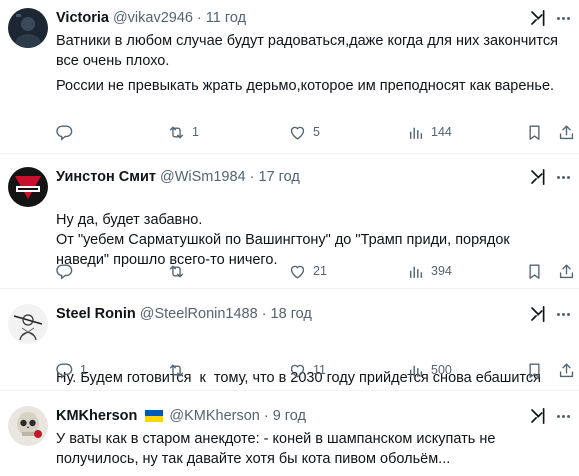 This screenshot has width=579, height=476. What do you see at coordinates (82, 18) in the screenshot?
I see `author-name: Victoria` at bounding box center [82, 18].